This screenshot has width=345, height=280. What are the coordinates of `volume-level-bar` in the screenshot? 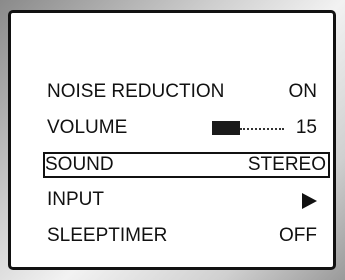 It's located at (226, 128).